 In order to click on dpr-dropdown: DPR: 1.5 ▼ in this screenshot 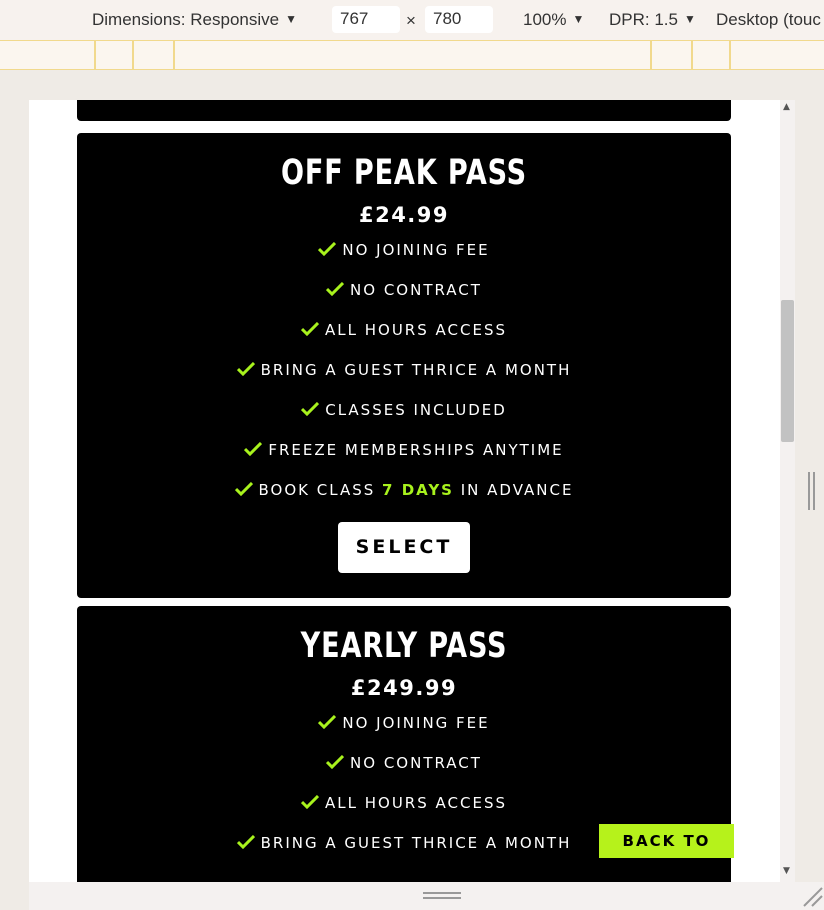, I will do `click(652, 20)`.